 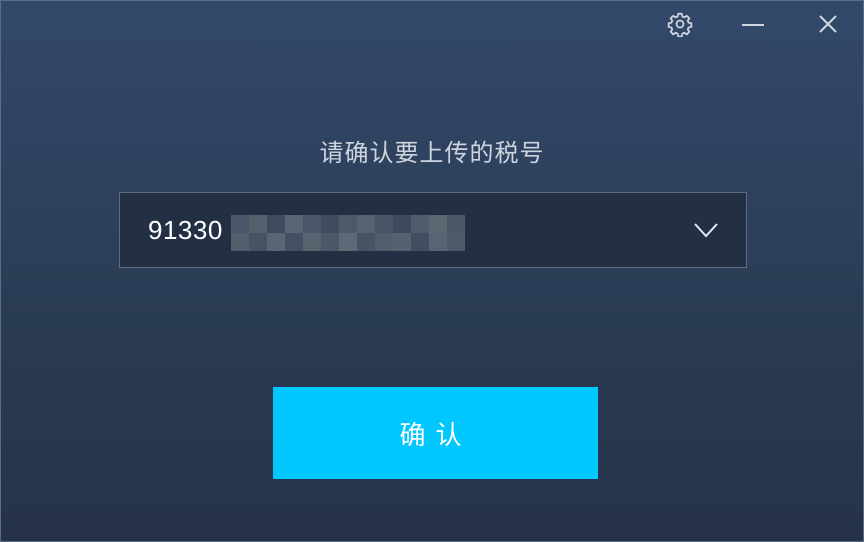 I want to click on close-icon, so click(x=828, y=24).